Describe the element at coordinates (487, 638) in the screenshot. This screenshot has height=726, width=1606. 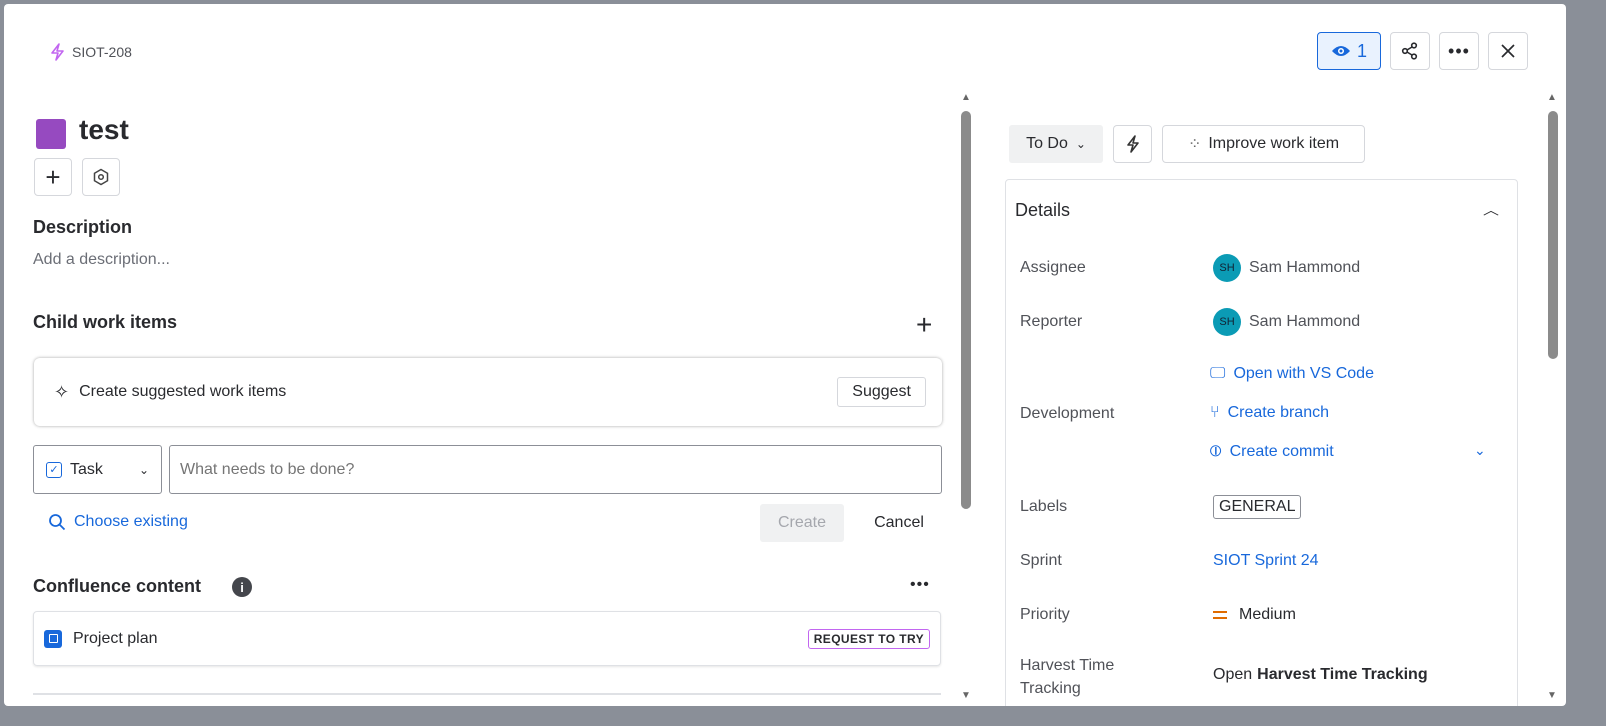
I see `confluence-item: Project plan REQUEST TO TRY` at that location.